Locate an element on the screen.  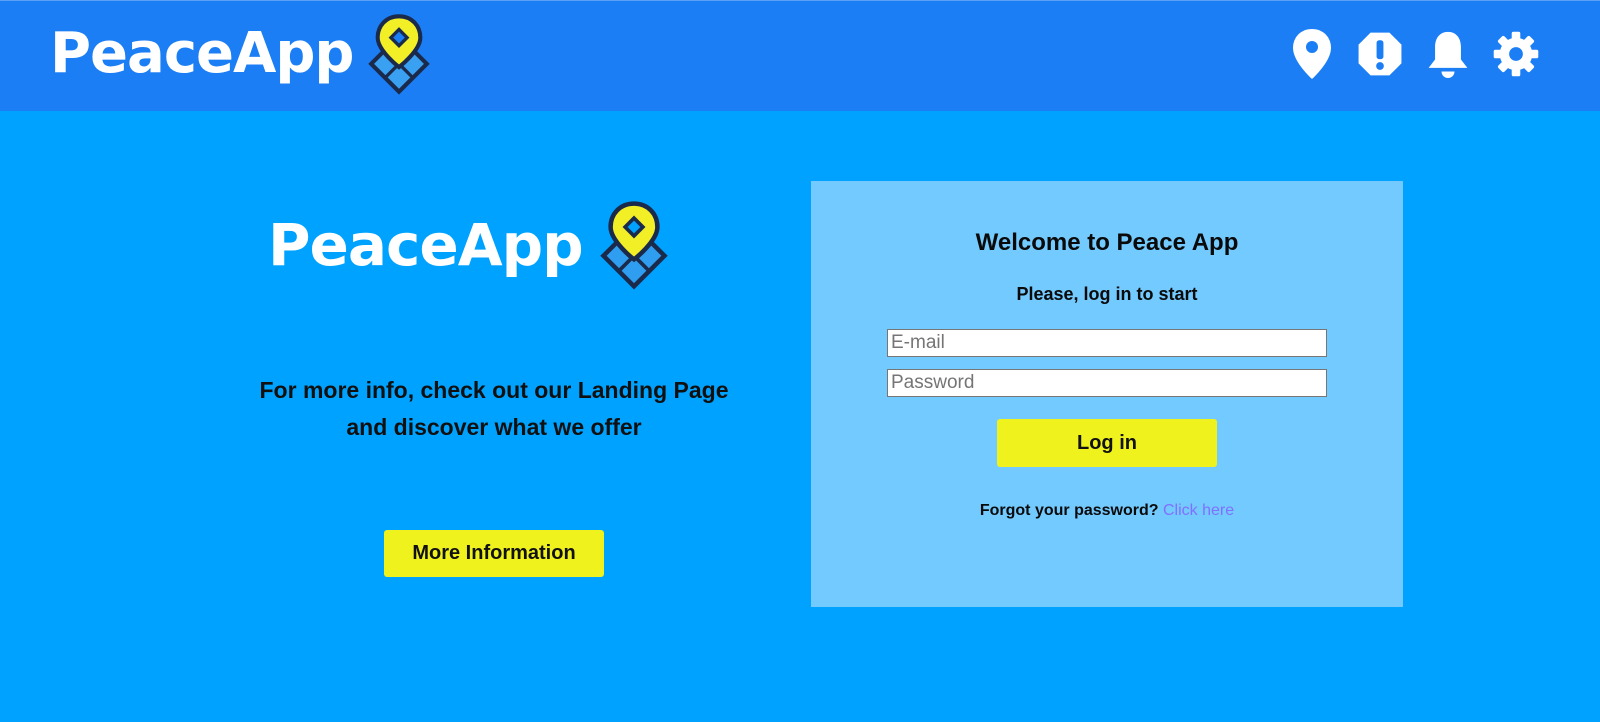
forgot-password-text: Forgot your password? is located at coordinates (1069, 510).